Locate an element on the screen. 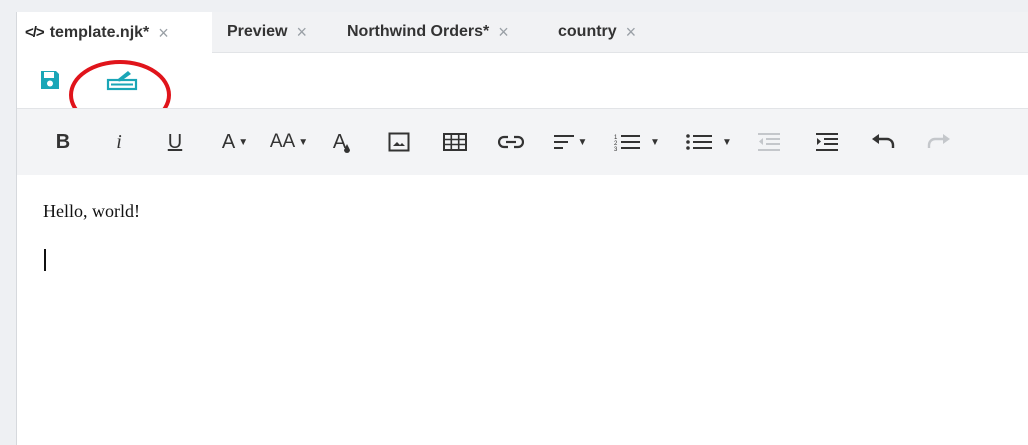 The width and height of the screenshot is (1028, 445). align-button: ▼ is located at coordinates (570, 142).